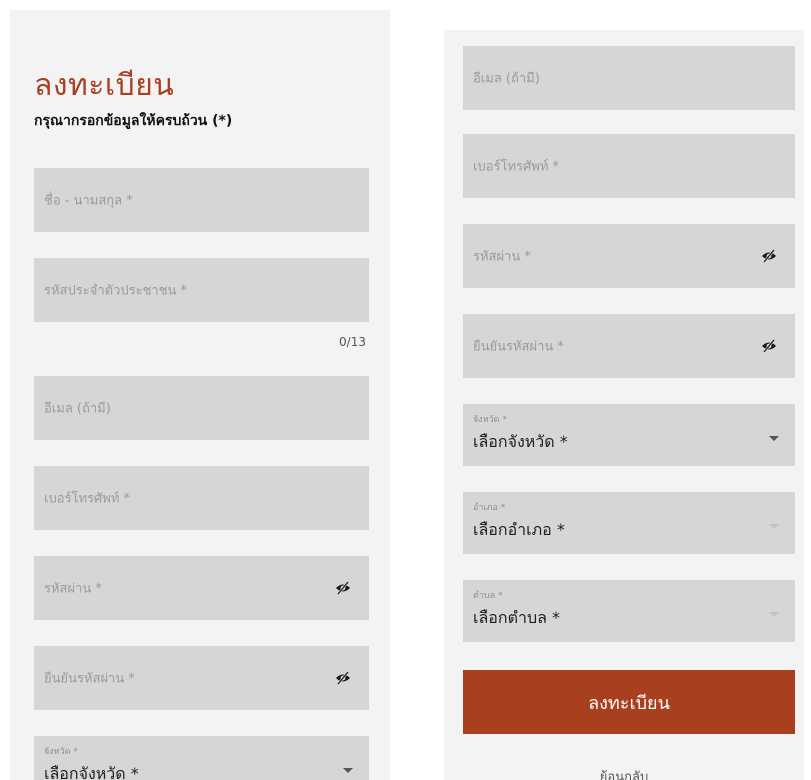 The width and height of the screenshot is (811, 780). I want to click on citizen-id-counter: 0/13, so click(352, 342).